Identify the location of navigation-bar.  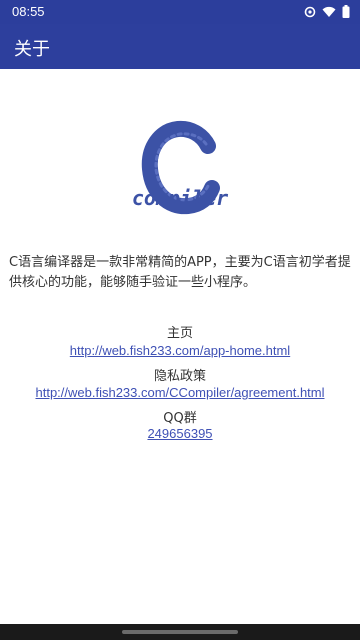
(180, 632).